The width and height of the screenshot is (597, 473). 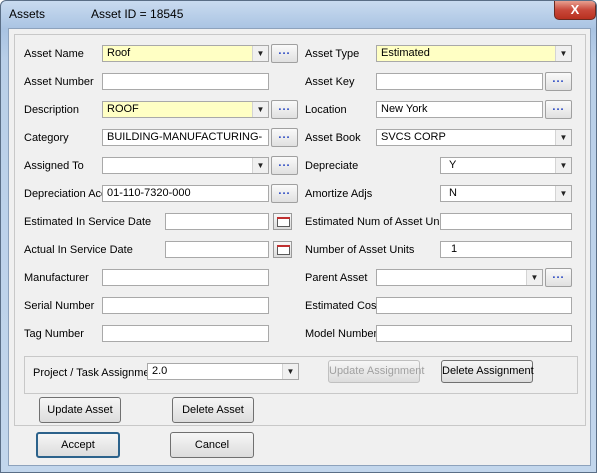 I want to click on category-value: BUILDING-MANUFACTURING-, so click(x=185, y=137).